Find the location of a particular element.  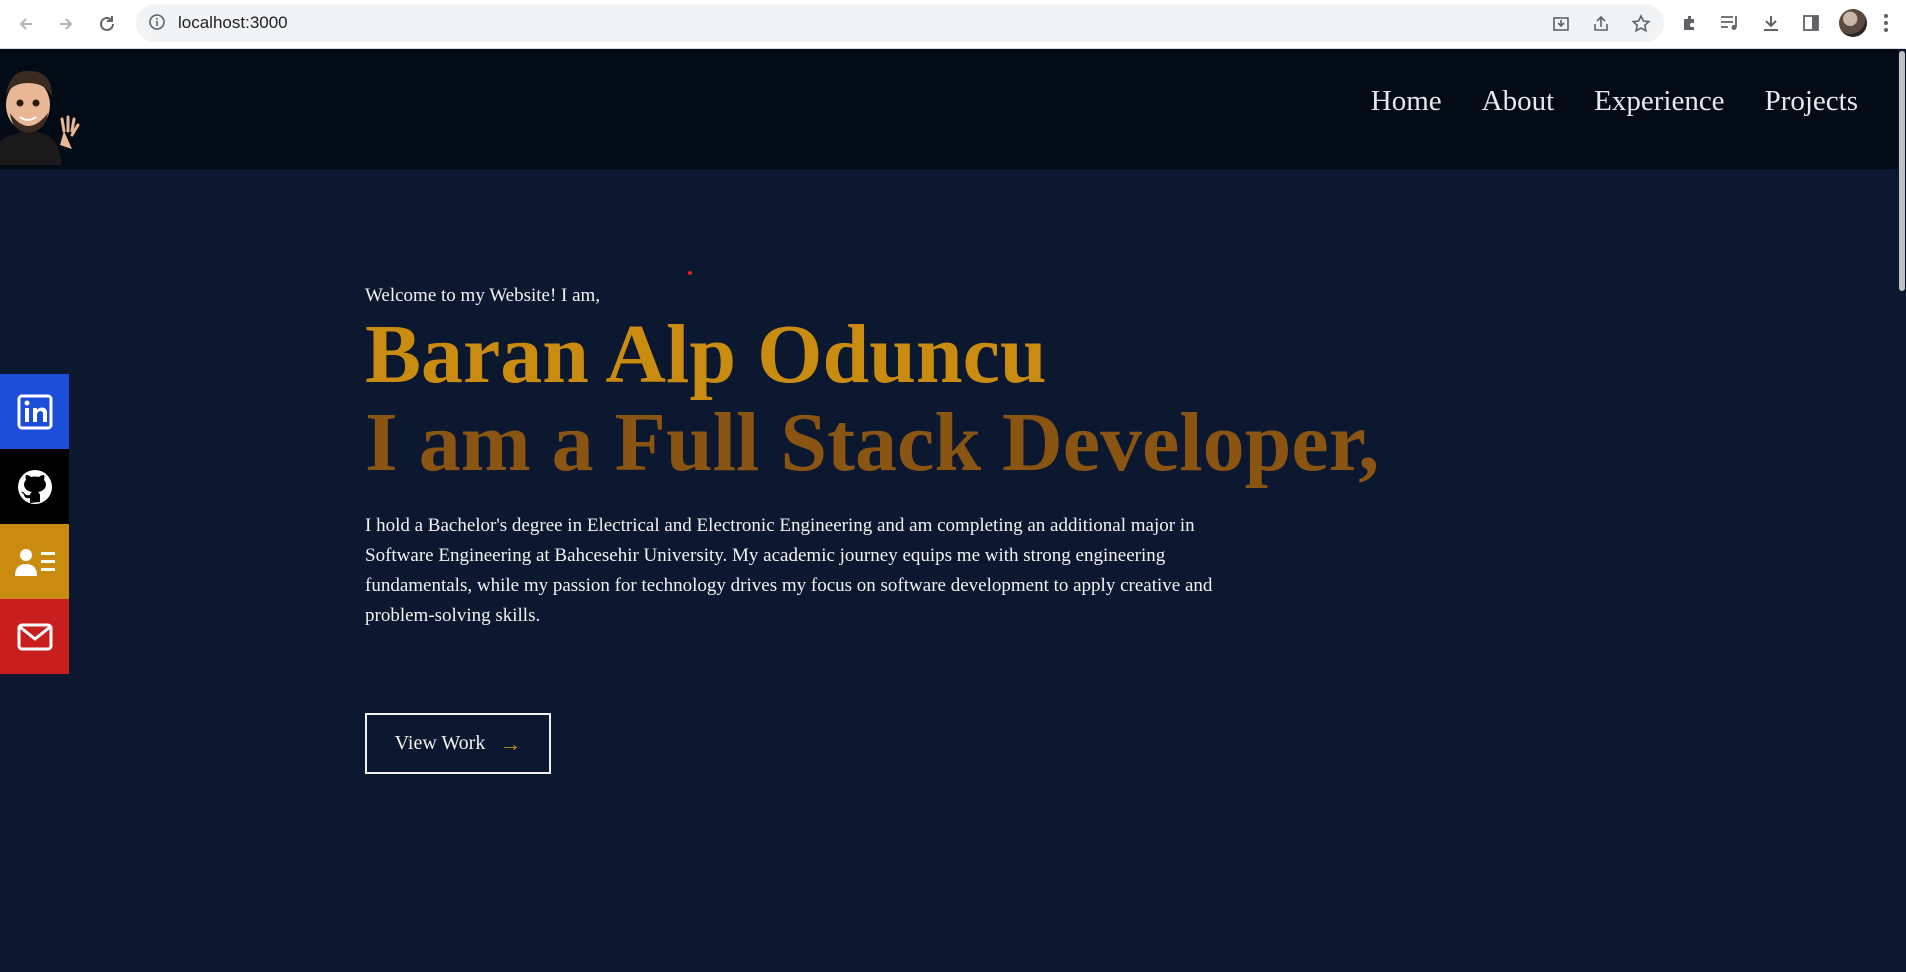

github-link is located at coordinates (34, 486).